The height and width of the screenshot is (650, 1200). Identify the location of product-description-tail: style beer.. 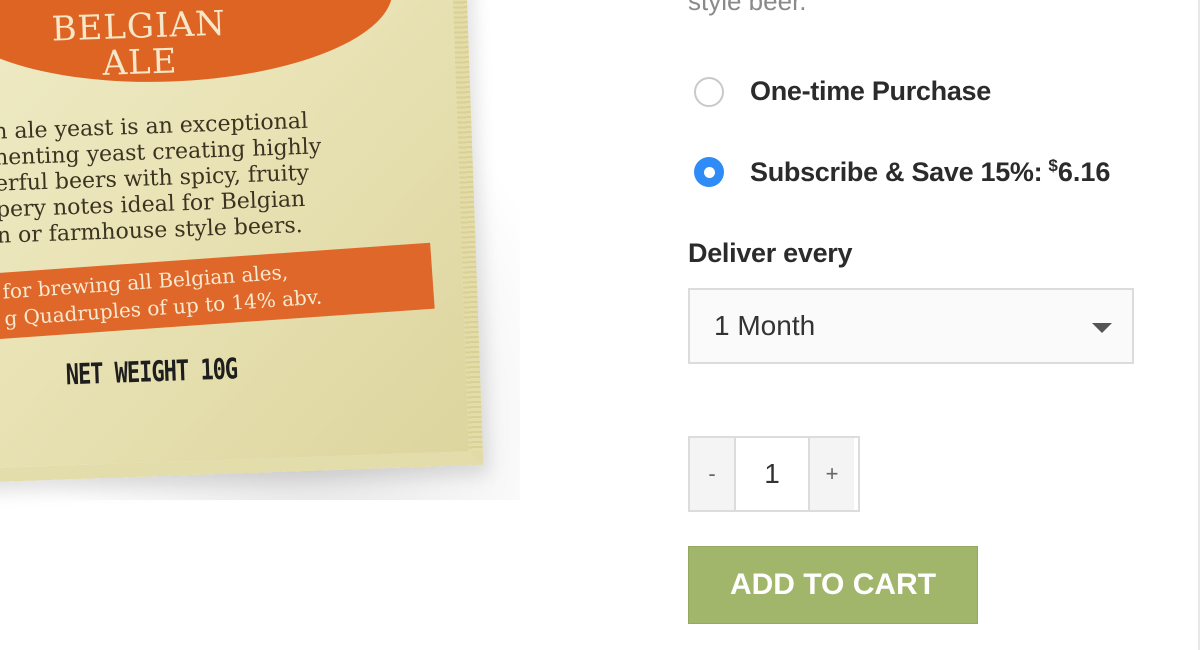
(747, 8).